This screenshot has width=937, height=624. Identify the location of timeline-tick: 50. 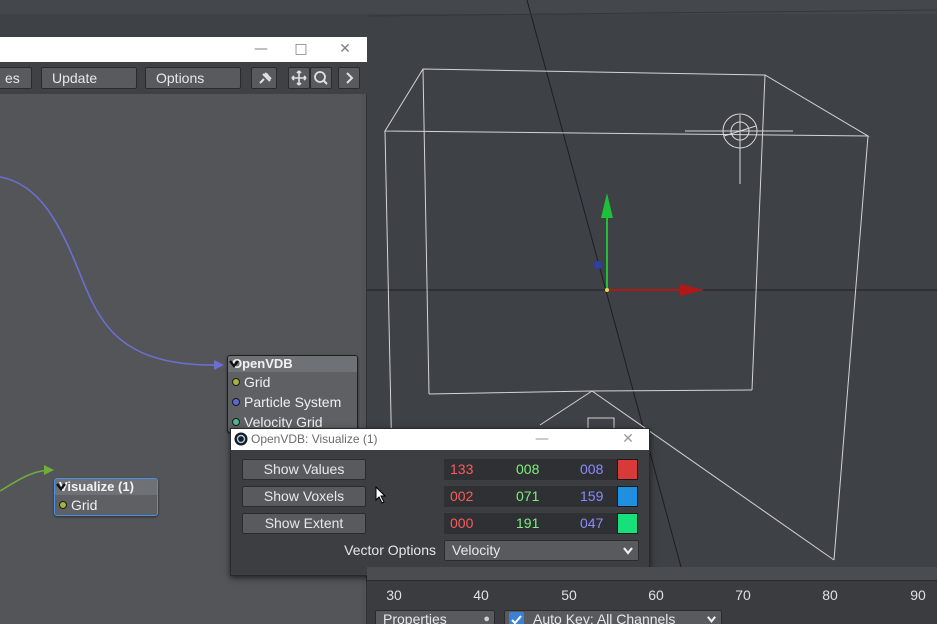
(569, 595).